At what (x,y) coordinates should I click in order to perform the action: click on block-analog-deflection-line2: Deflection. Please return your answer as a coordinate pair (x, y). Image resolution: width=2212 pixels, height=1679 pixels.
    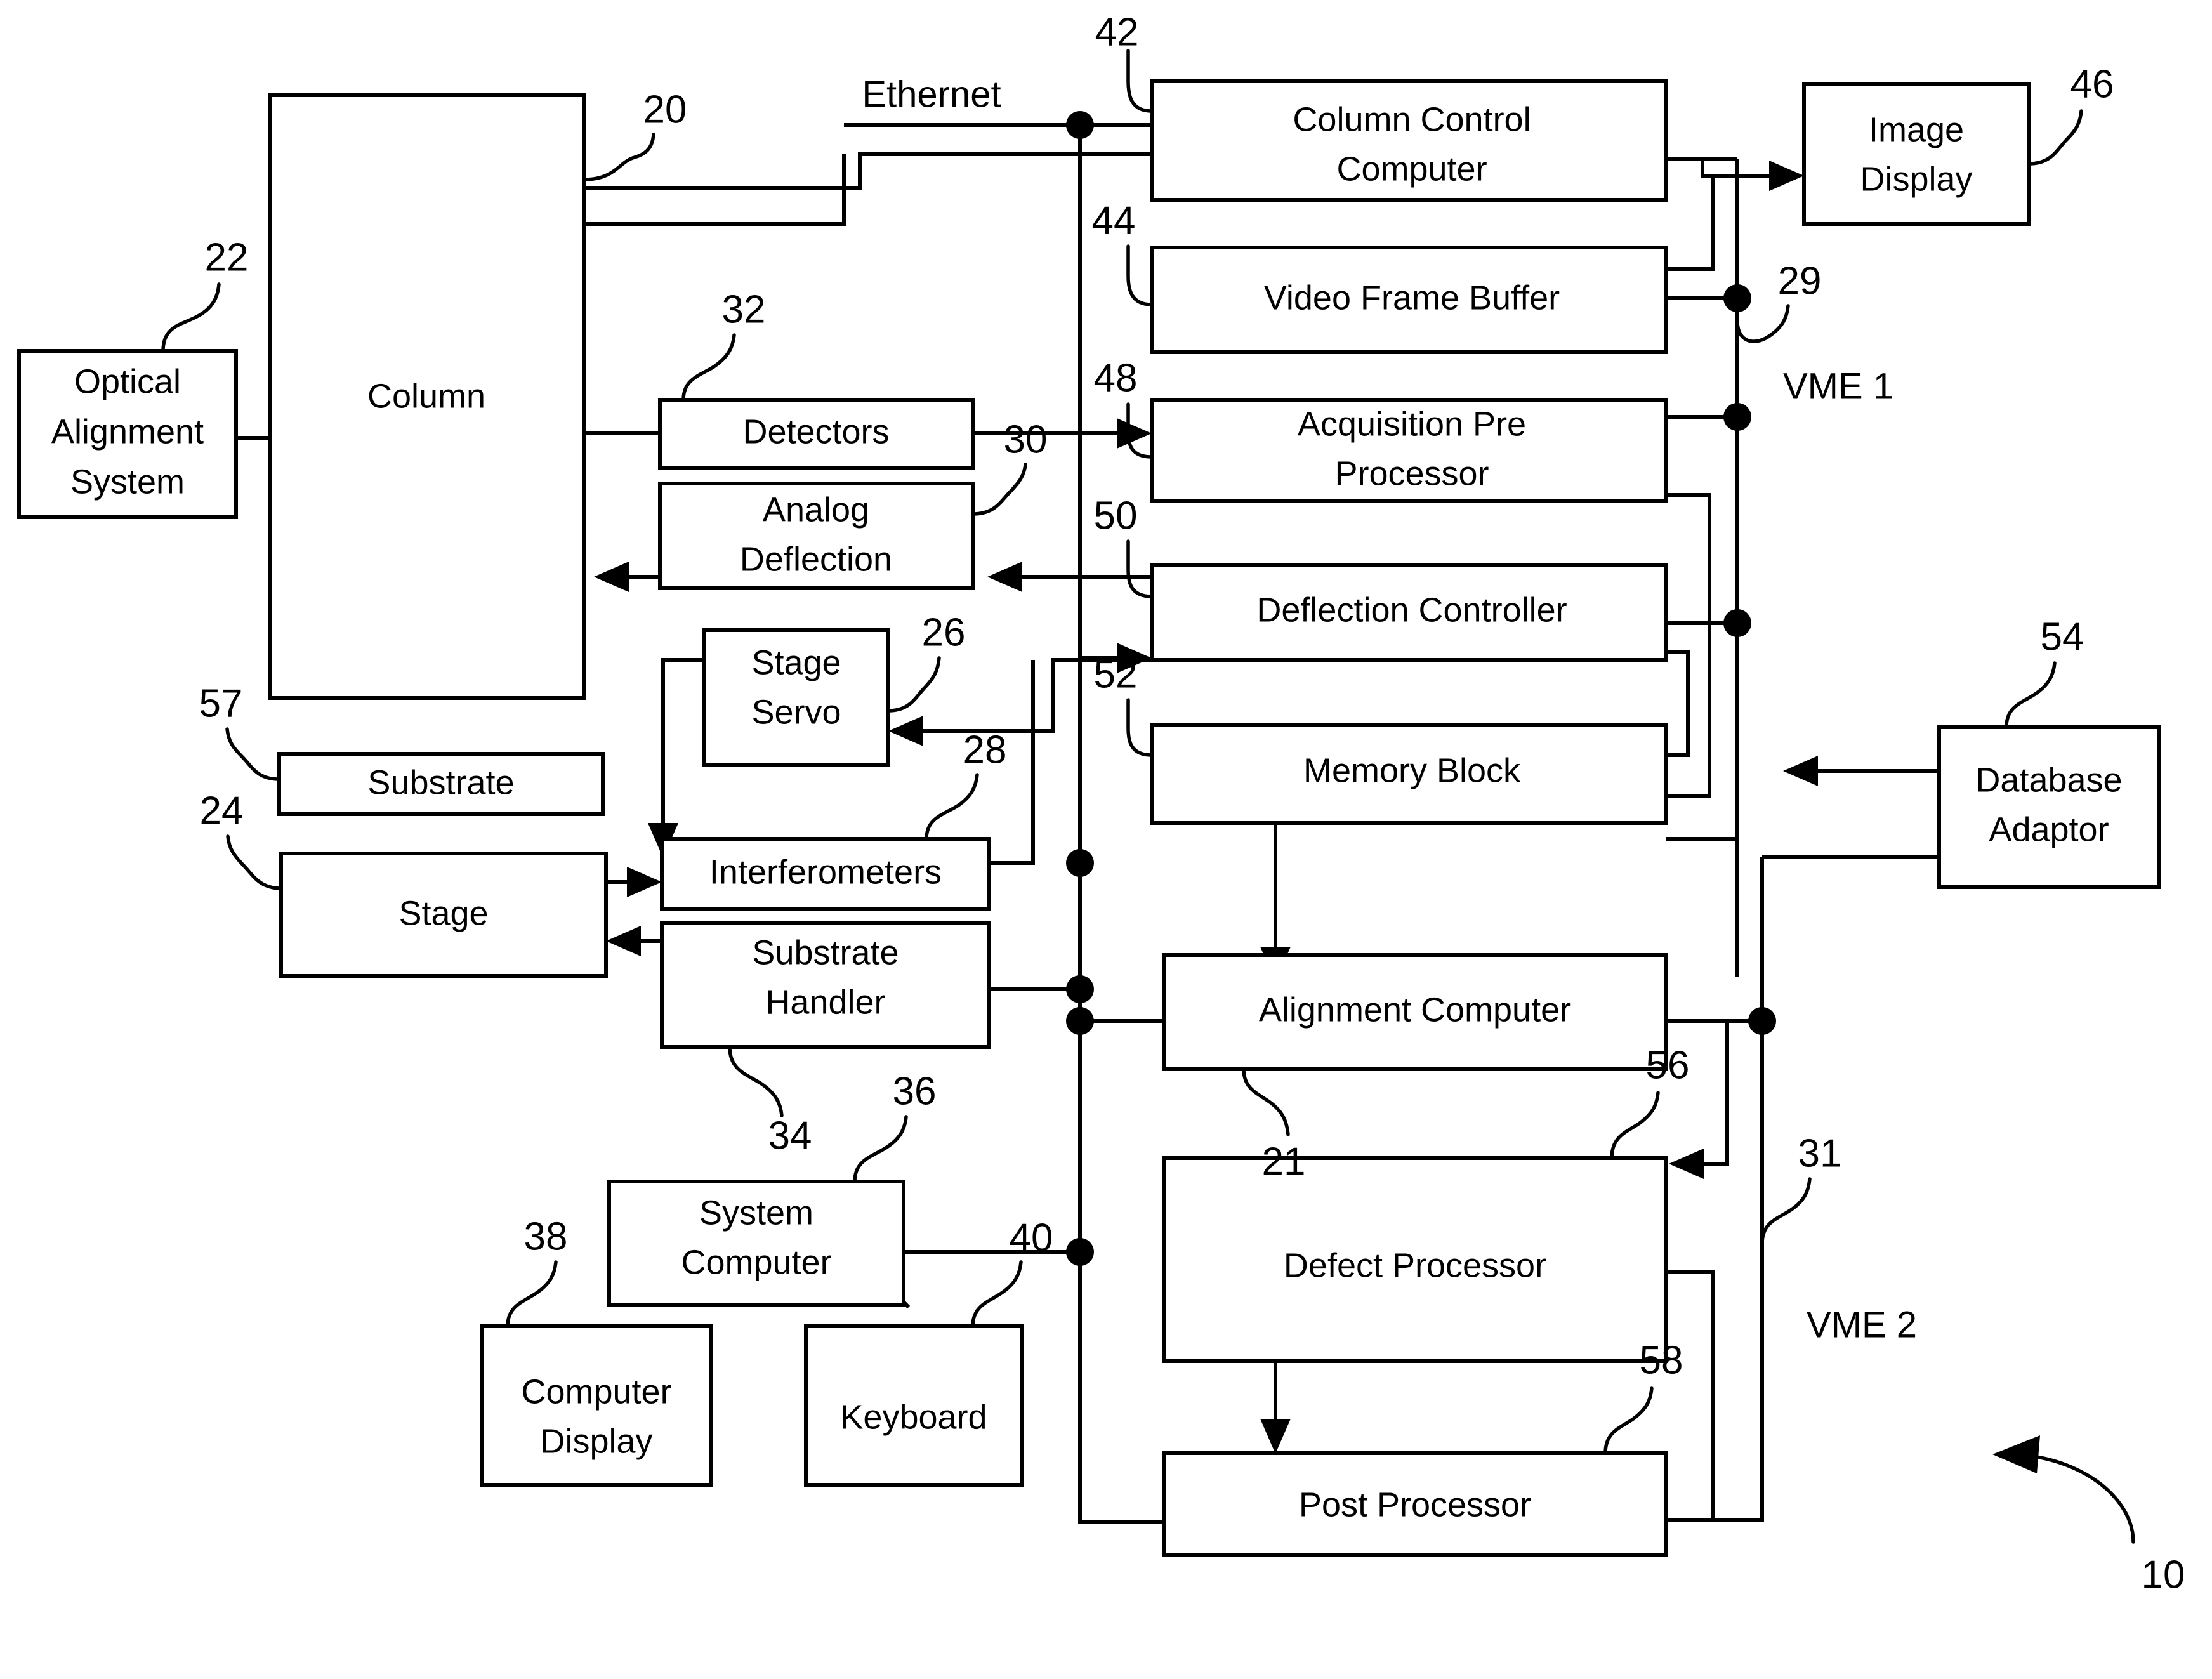
    Looking at the image, I should click on (816, 559).